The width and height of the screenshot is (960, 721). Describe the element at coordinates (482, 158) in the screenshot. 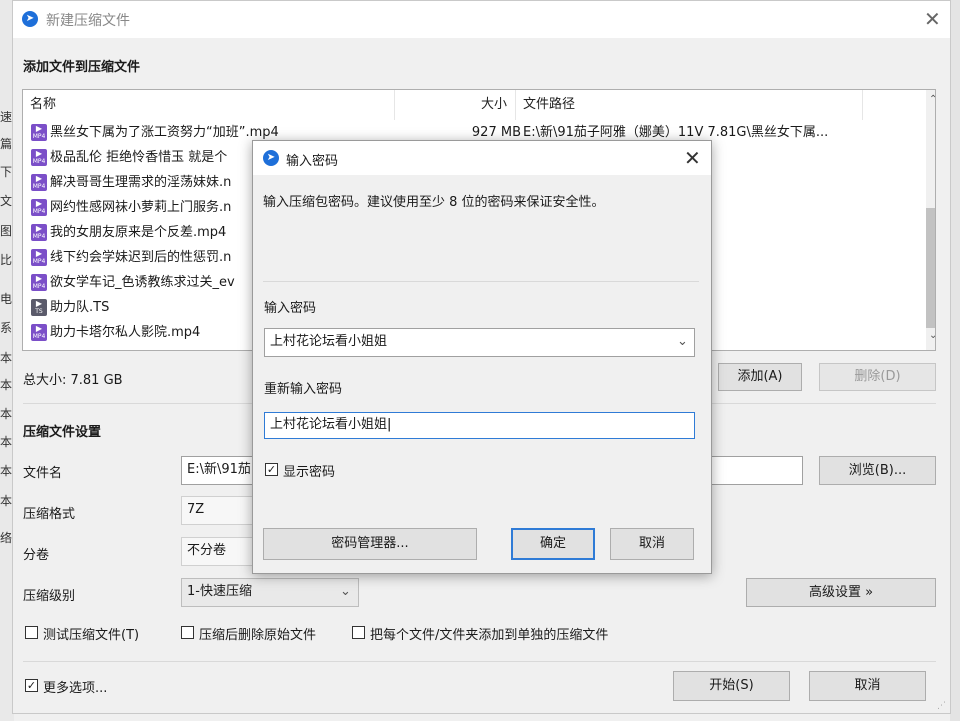

I see `password-dialog-titlebar: ➤ 输入密码 ✕` at that location.